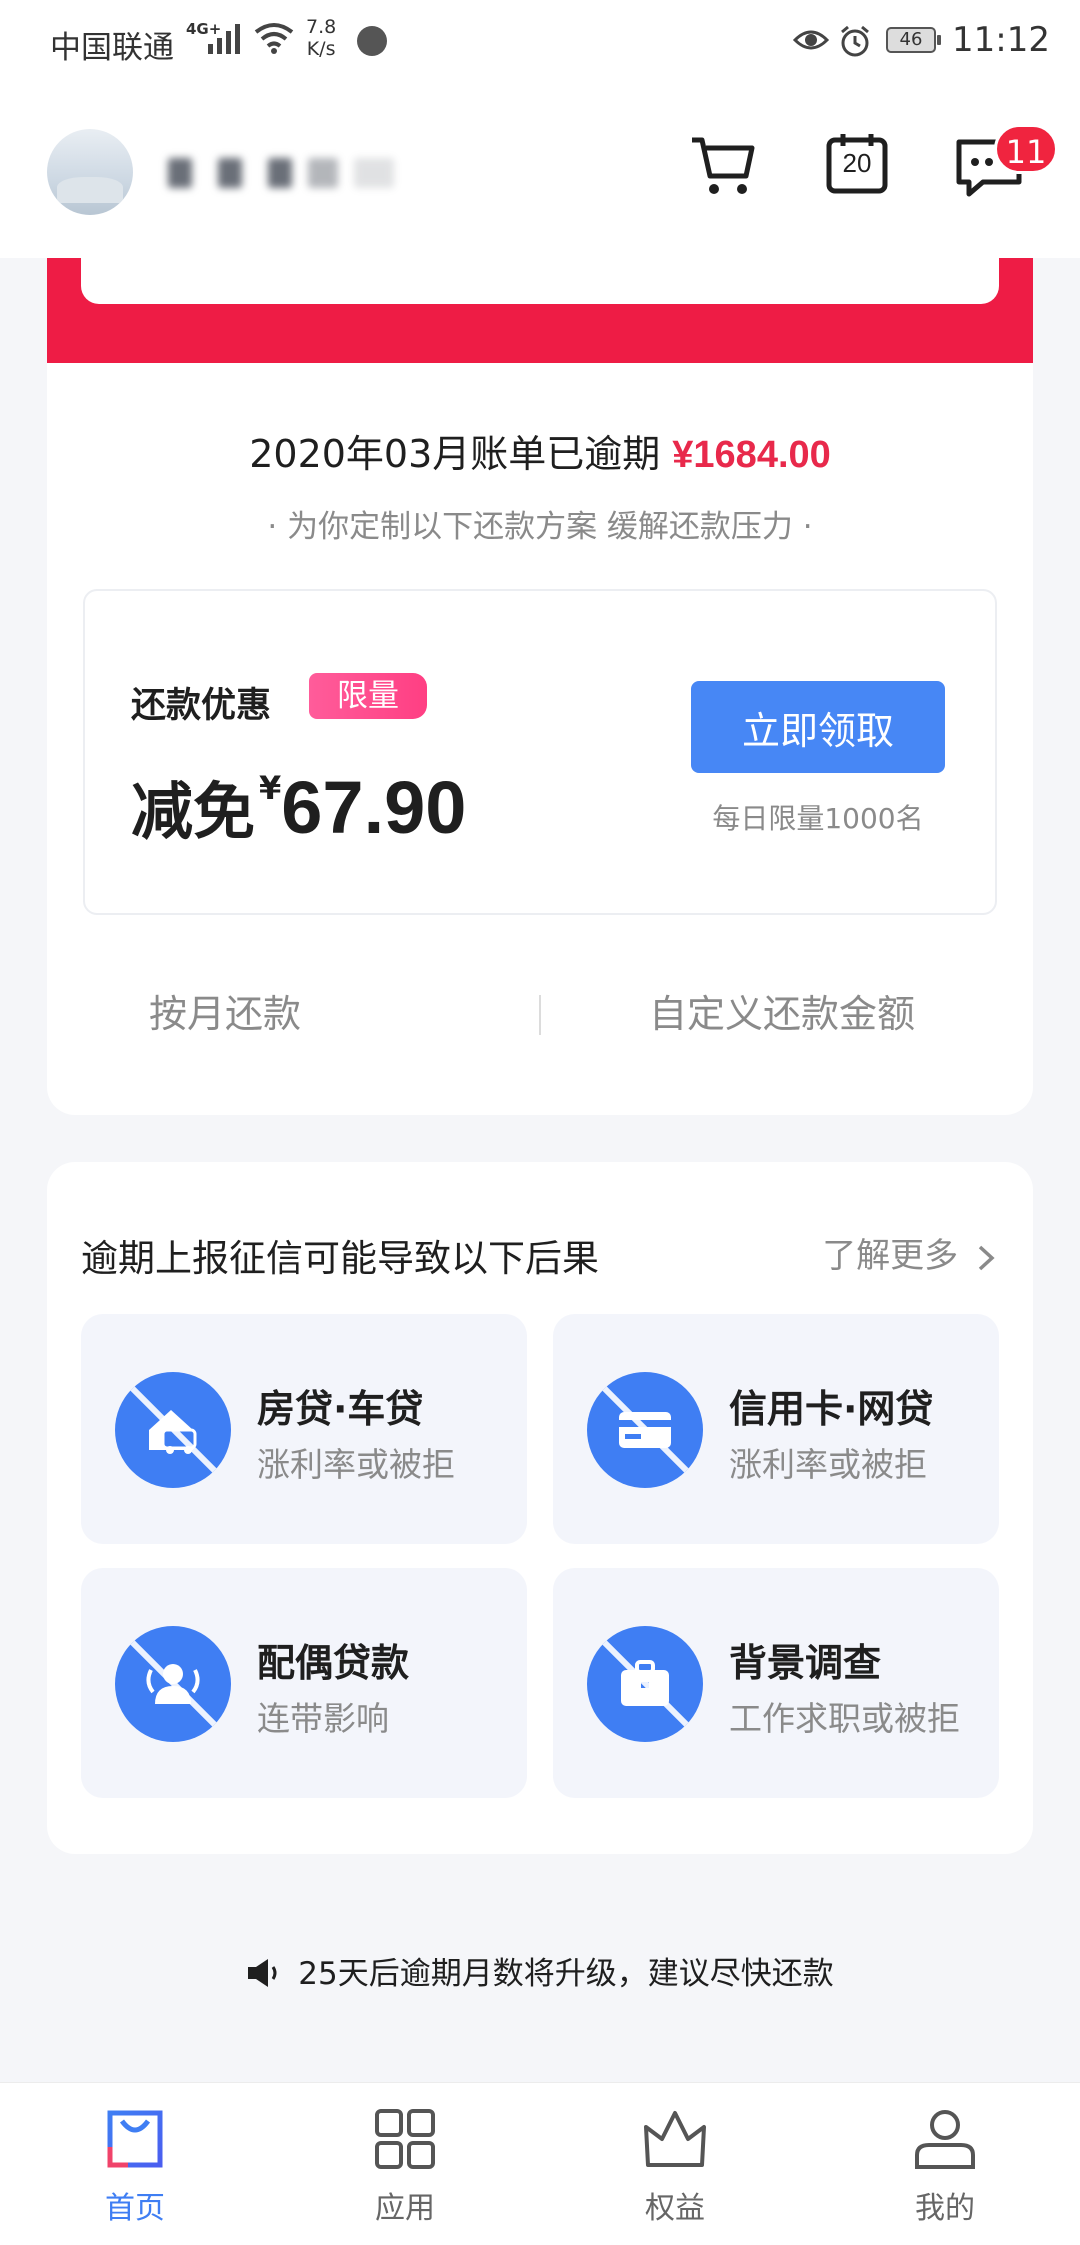  Describe the element at coordinates (340, 1409) in the screenshot. I see `tile-title: 房贷·车贷` at that location.